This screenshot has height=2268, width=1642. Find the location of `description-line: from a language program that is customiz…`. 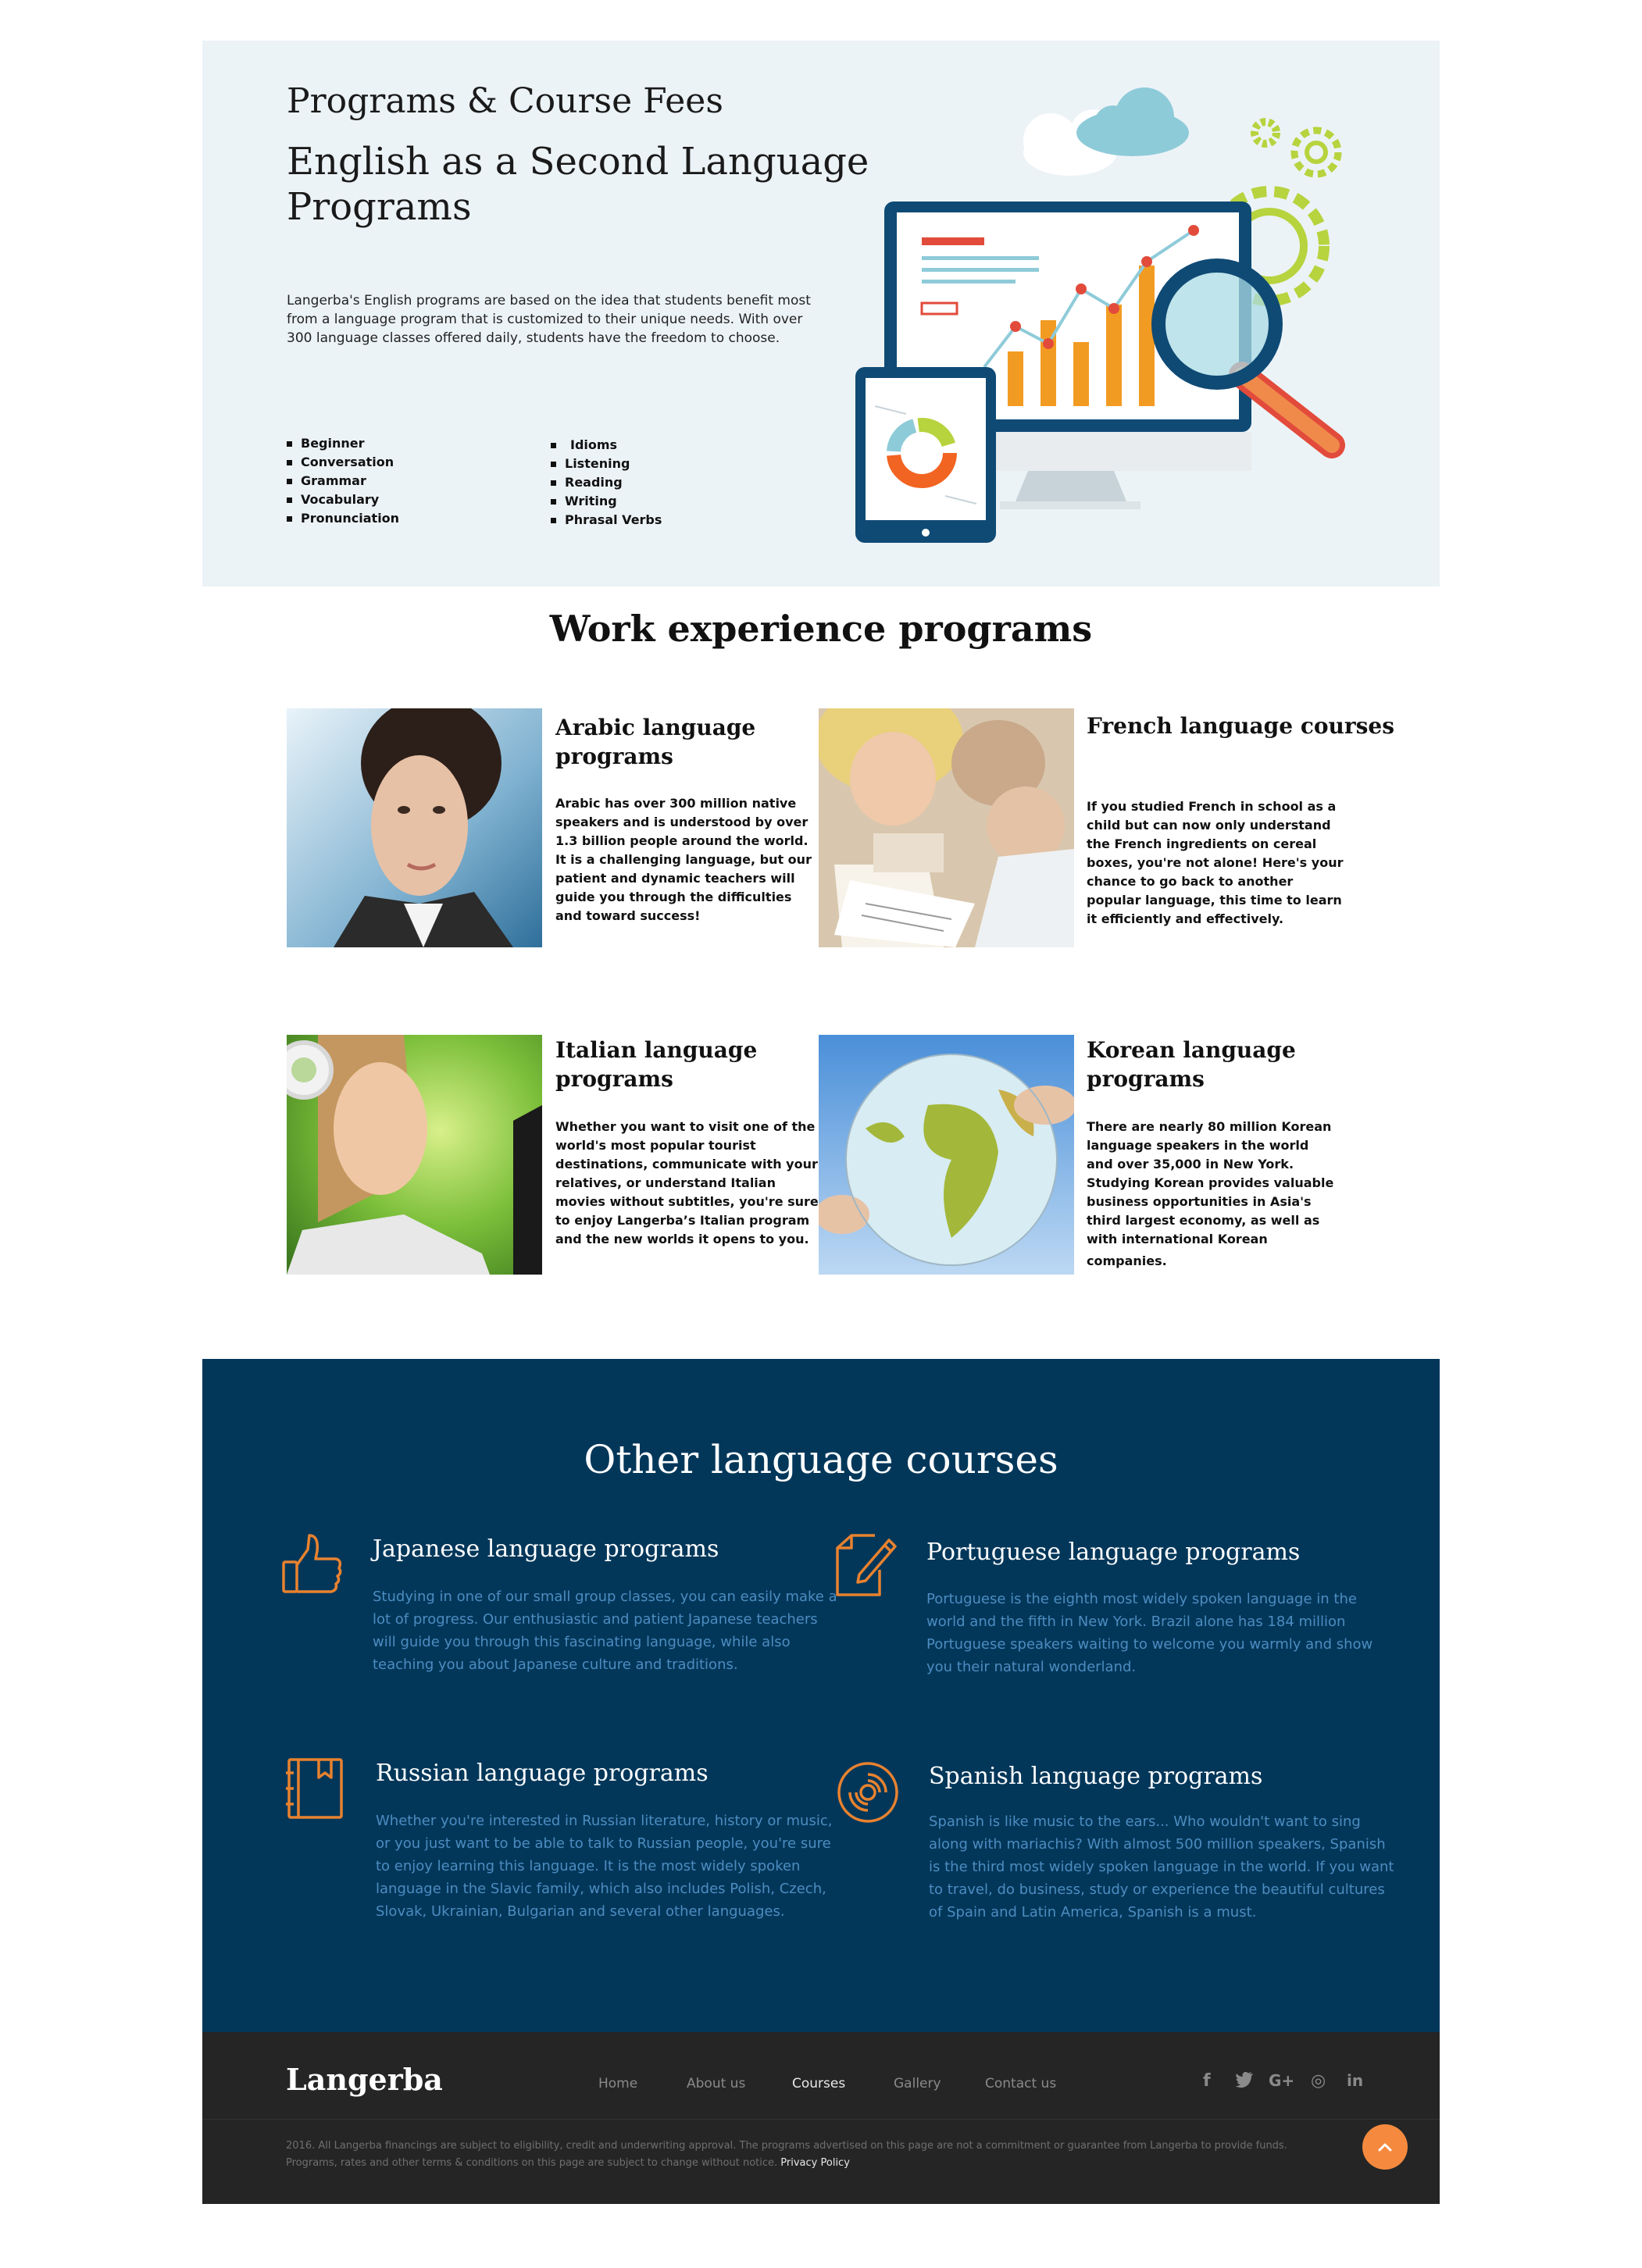

description-line: from a language program that is customiz… is located at coordinates (545, 319).